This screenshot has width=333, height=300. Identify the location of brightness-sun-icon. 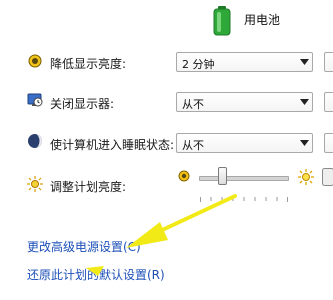
(35, 184).